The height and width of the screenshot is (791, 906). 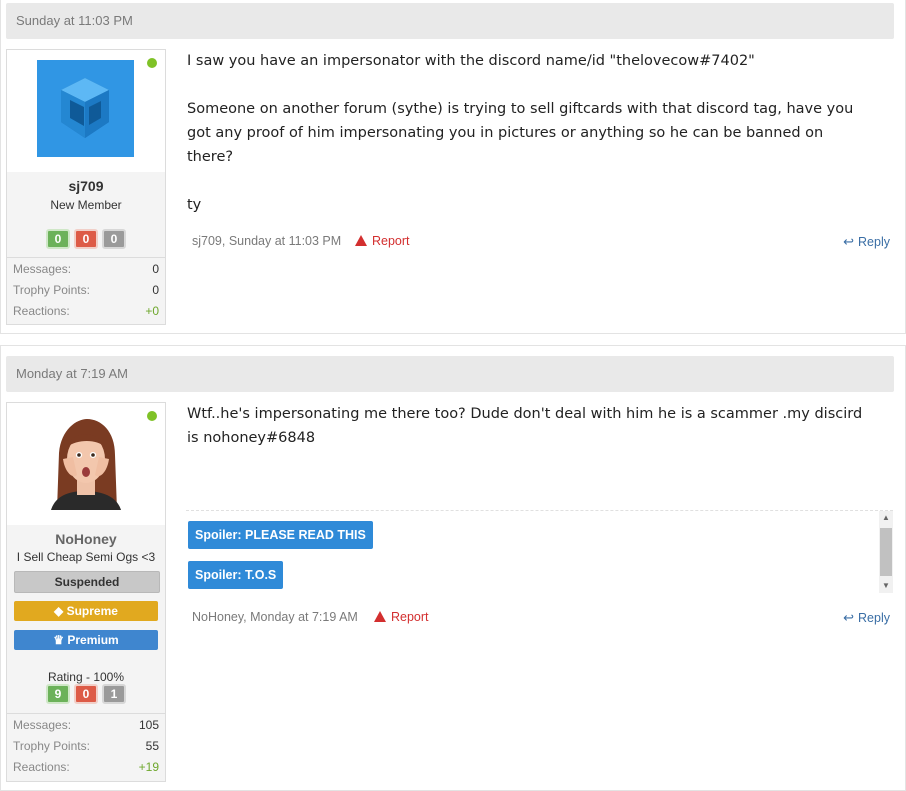 What do you see at coordinates (86, 677) in the screenshot?
I see `rating-label: Rating - 100%` at bounding box center [86, 677].